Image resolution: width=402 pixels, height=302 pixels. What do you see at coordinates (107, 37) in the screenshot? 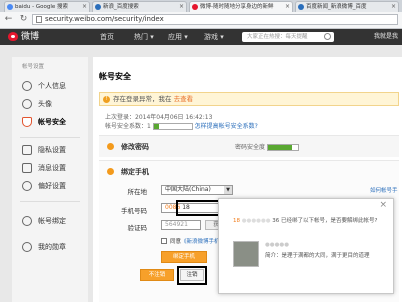
I see `nav-home: 首页` at bounding box center [107, 37].